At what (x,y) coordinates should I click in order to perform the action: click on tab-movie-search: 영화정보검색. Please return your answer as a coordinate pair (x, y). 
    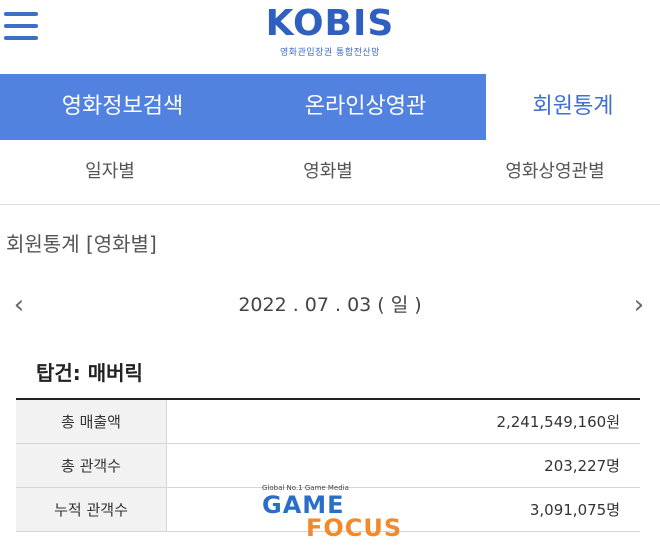
    Looking at the image, I should click on (122, 107).